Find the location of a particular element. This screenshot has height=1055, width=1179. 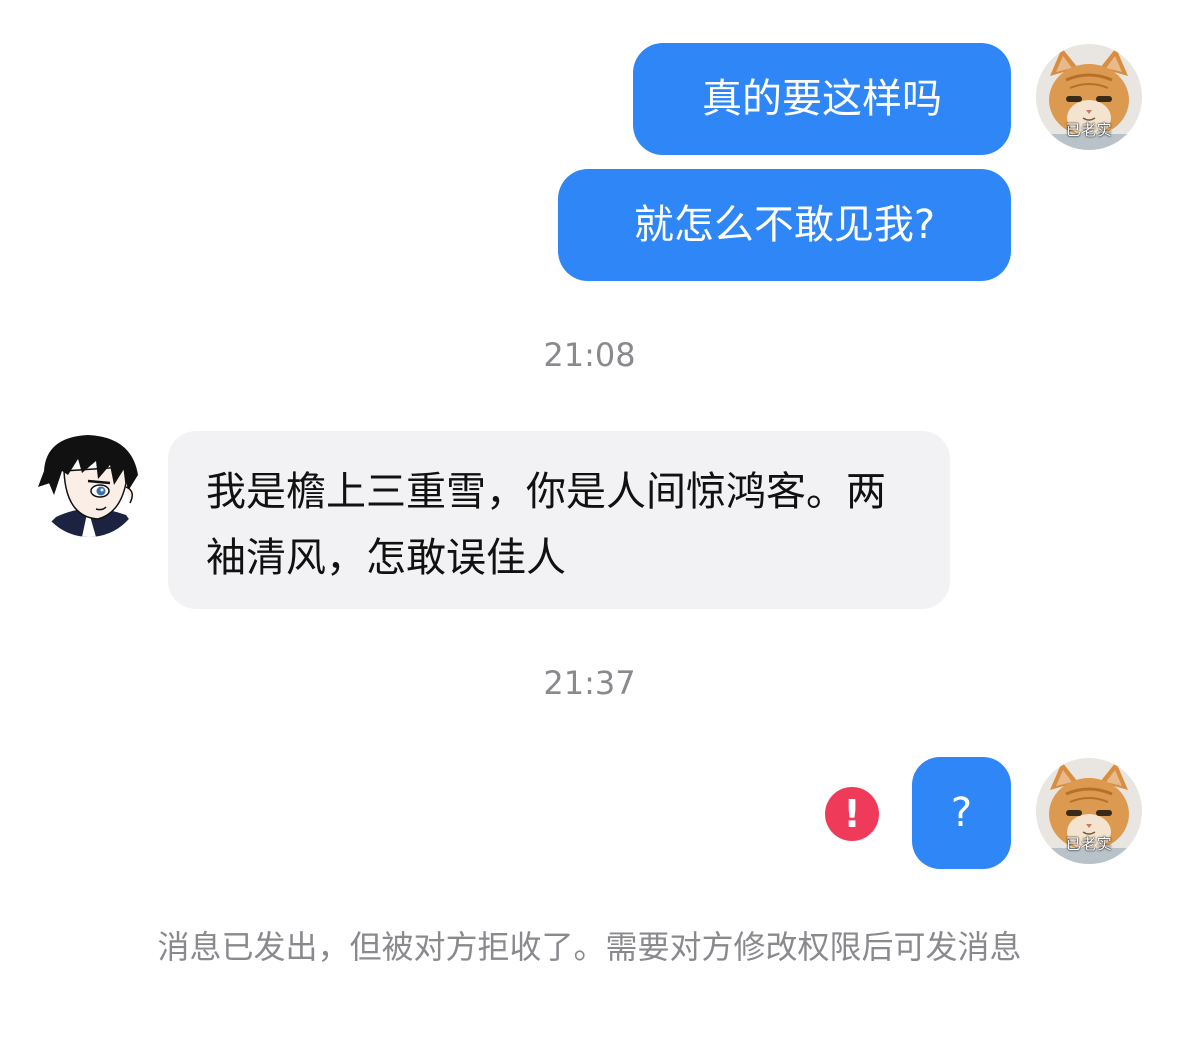

message-text: 就怎么不敢见我? is located at coordinates (784, 225).